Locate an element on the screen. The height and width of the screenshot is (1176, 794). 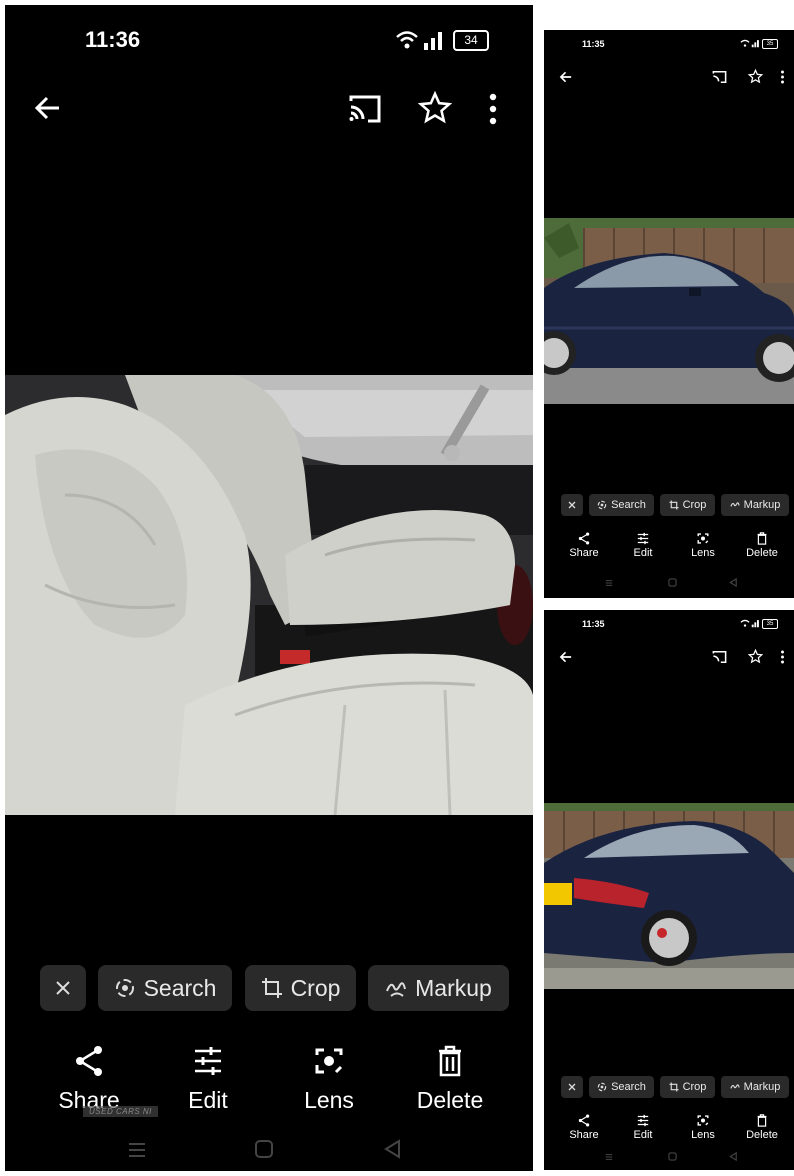
battery-level: 34 is located at coordinates (471, 40).